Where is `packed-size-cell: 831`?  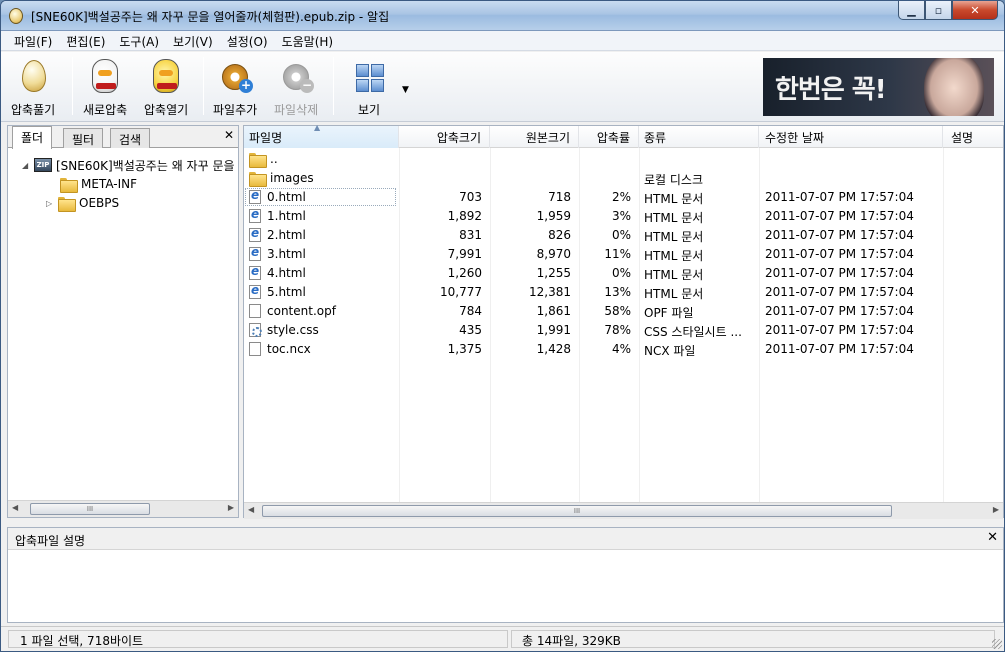
packed-size-cell: 831 is located at coordinates (470, 235).